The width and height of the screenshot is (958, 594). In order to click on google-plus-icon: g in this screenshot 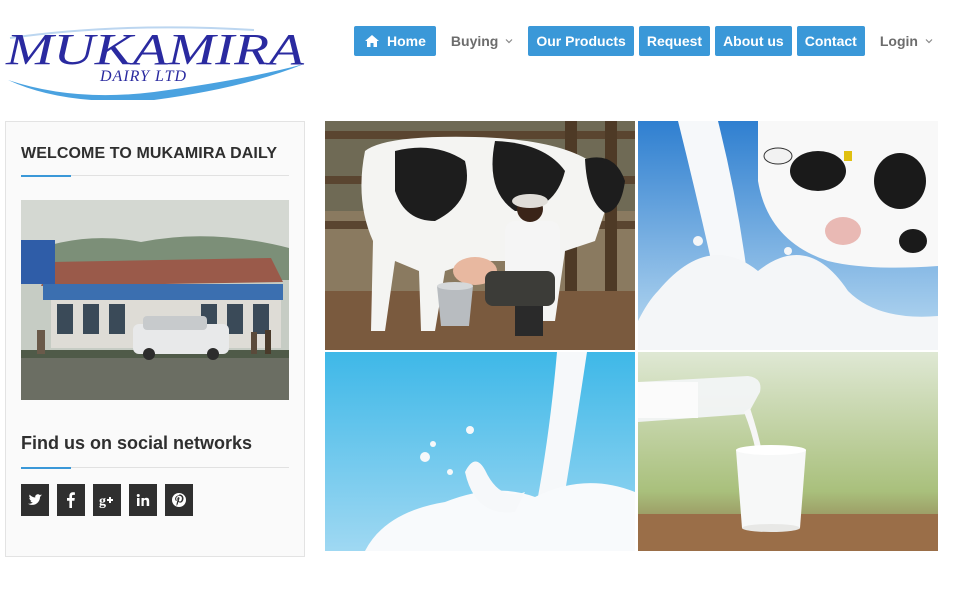, I will do `click(107, 500)`.